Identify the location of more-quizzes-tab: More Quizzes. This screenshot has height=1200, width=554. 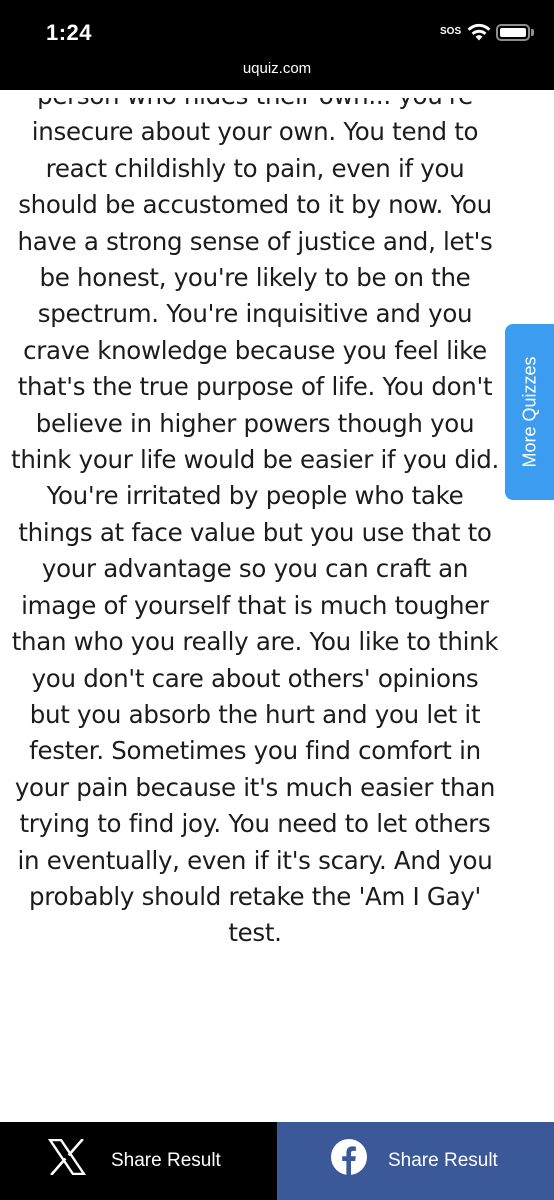
(529, 412).